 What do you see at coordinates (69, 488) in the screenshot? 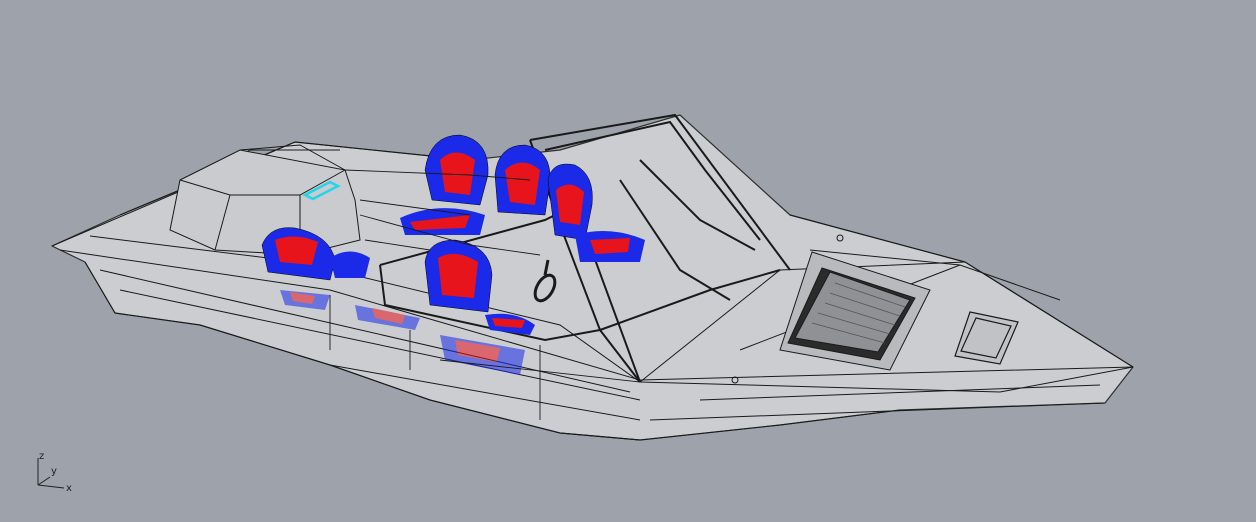
I see `axis-x-label: x` at bounding box center [69, 488].